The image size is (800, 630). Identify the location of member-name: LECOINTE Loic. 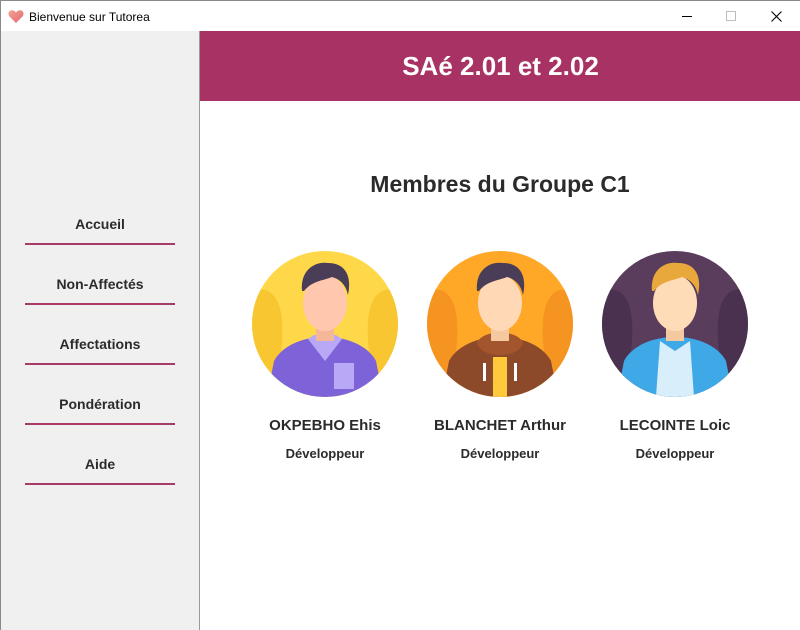
(675, 425).